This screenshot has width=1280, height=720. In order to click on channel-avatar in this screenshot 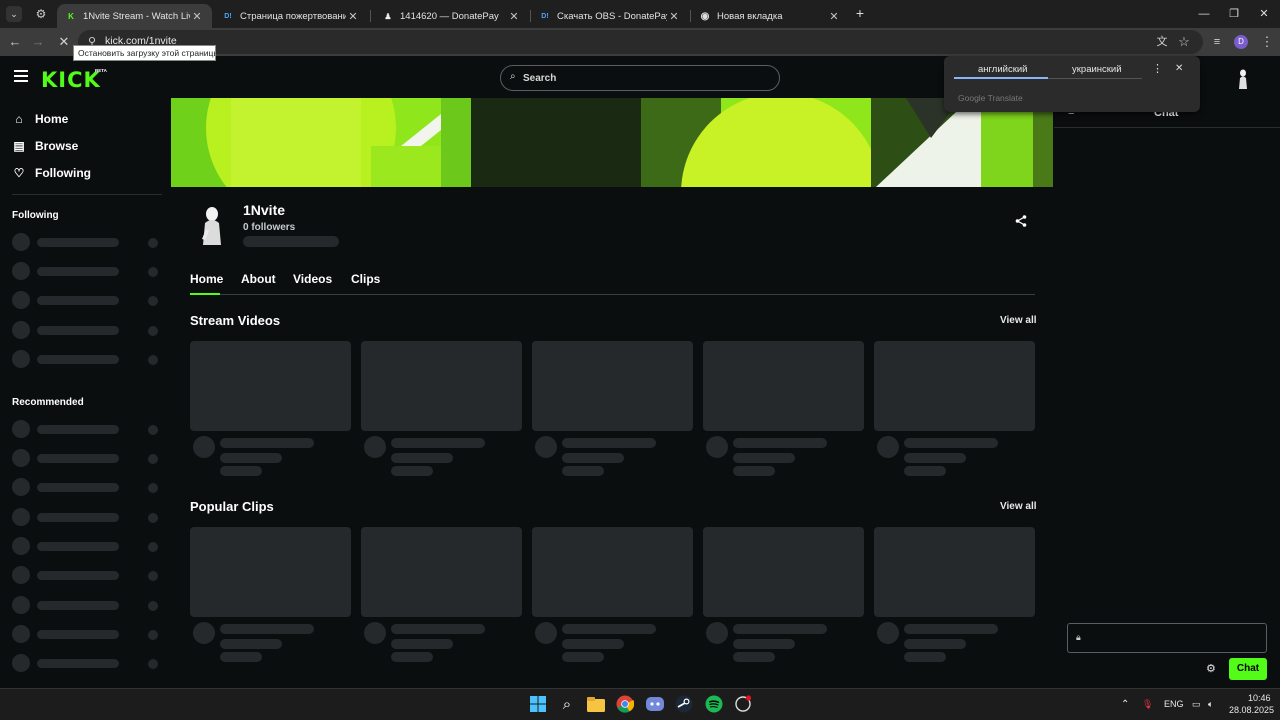, I will do `click(212, 225)`.